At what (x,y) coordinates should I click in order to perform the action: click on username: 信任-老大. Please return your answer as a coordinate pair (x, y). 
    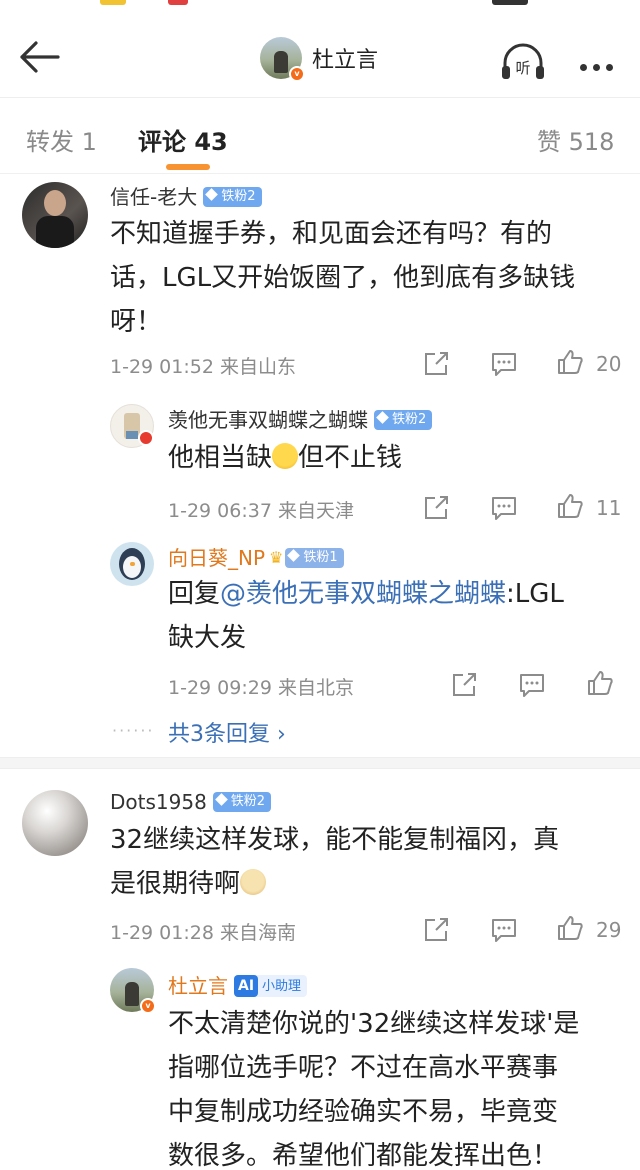
    Looking at the image, I should click on (153, 197).